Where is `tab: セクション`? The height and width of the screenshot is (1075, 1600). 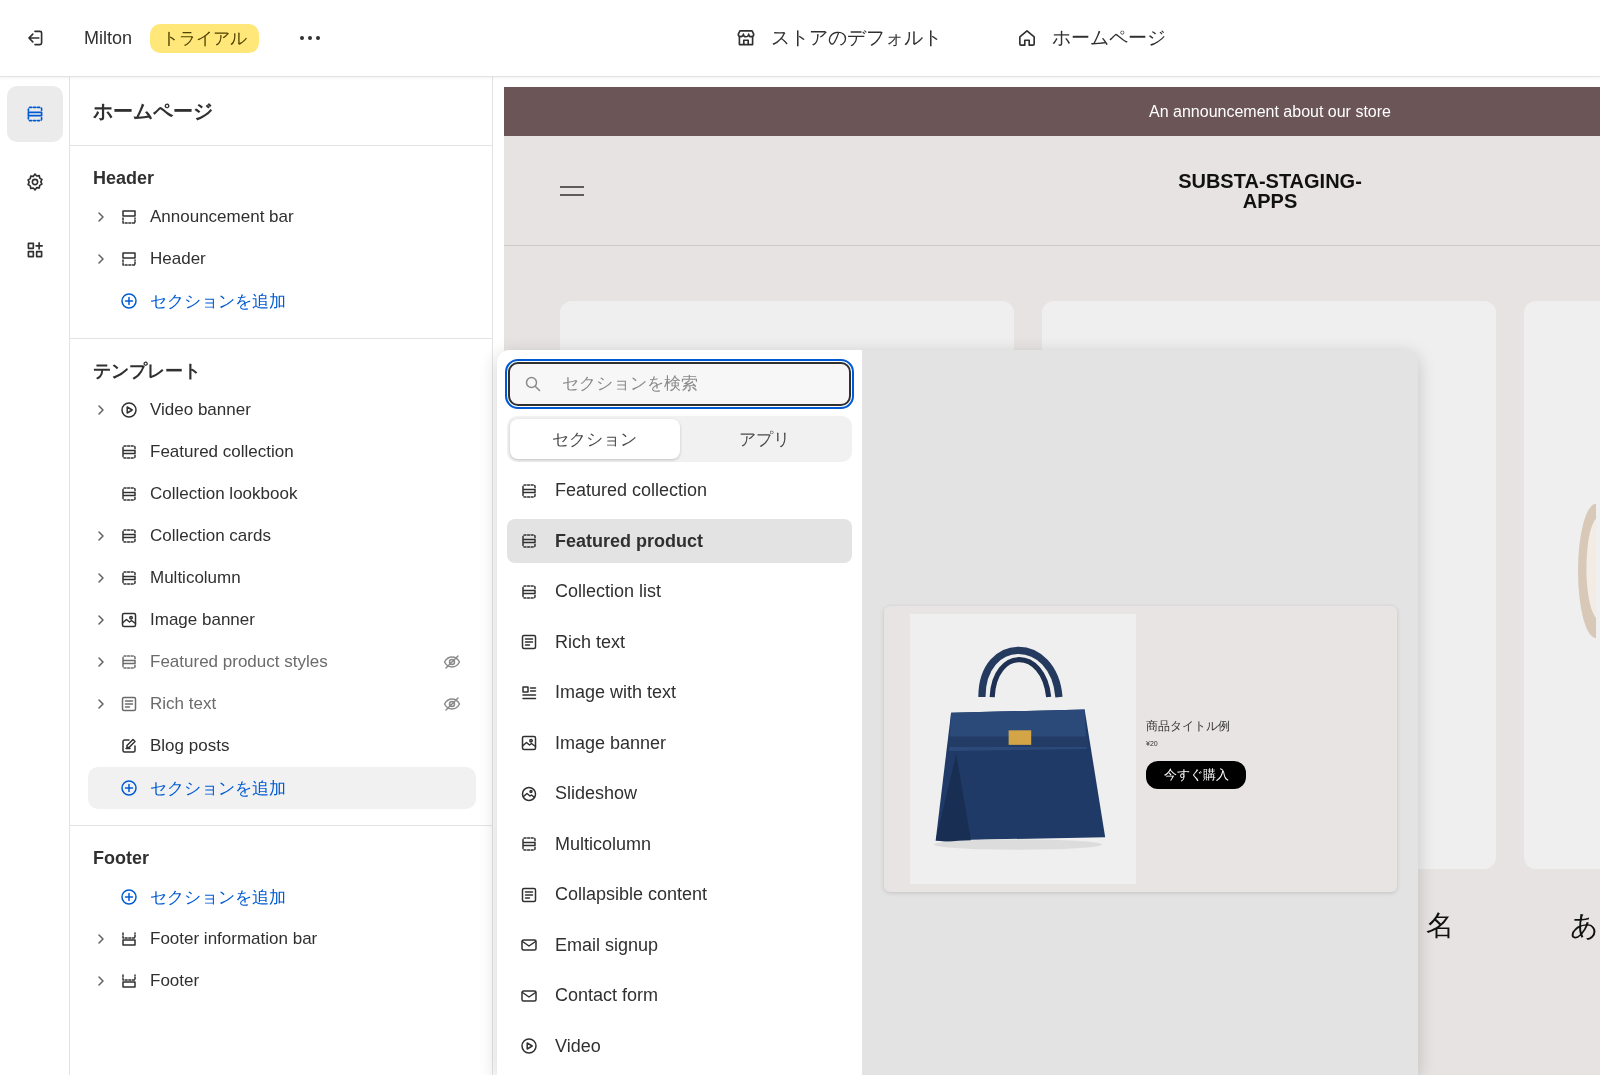
tab: セクション is located at coordinates (595, 439).